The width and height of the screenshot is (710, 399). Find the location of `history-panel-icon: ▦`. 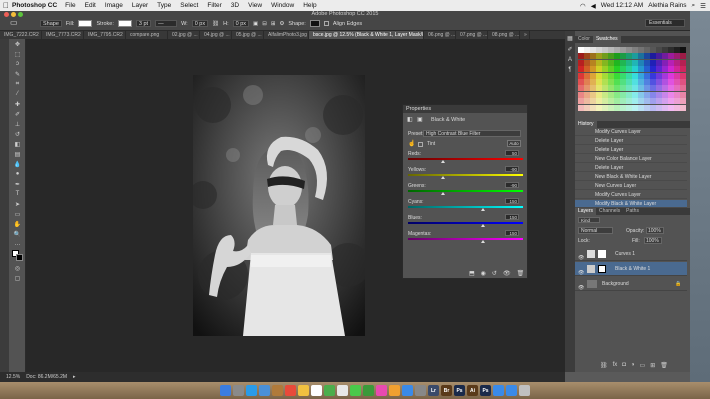

history-panel-icon: ▦ is located at coordinates (570, 38).